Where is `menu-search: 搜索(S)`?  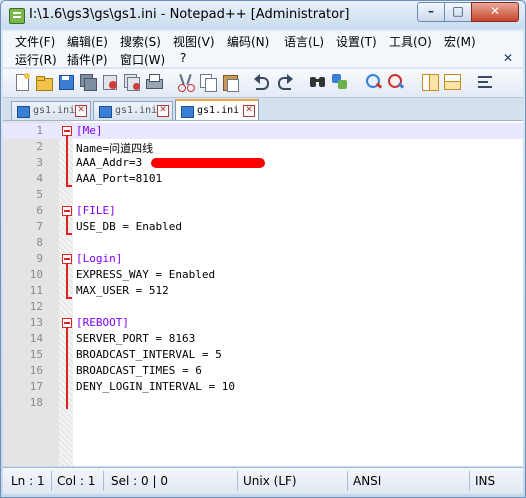
menu-search: 搜索(S) is located at coordinates (140, 41).